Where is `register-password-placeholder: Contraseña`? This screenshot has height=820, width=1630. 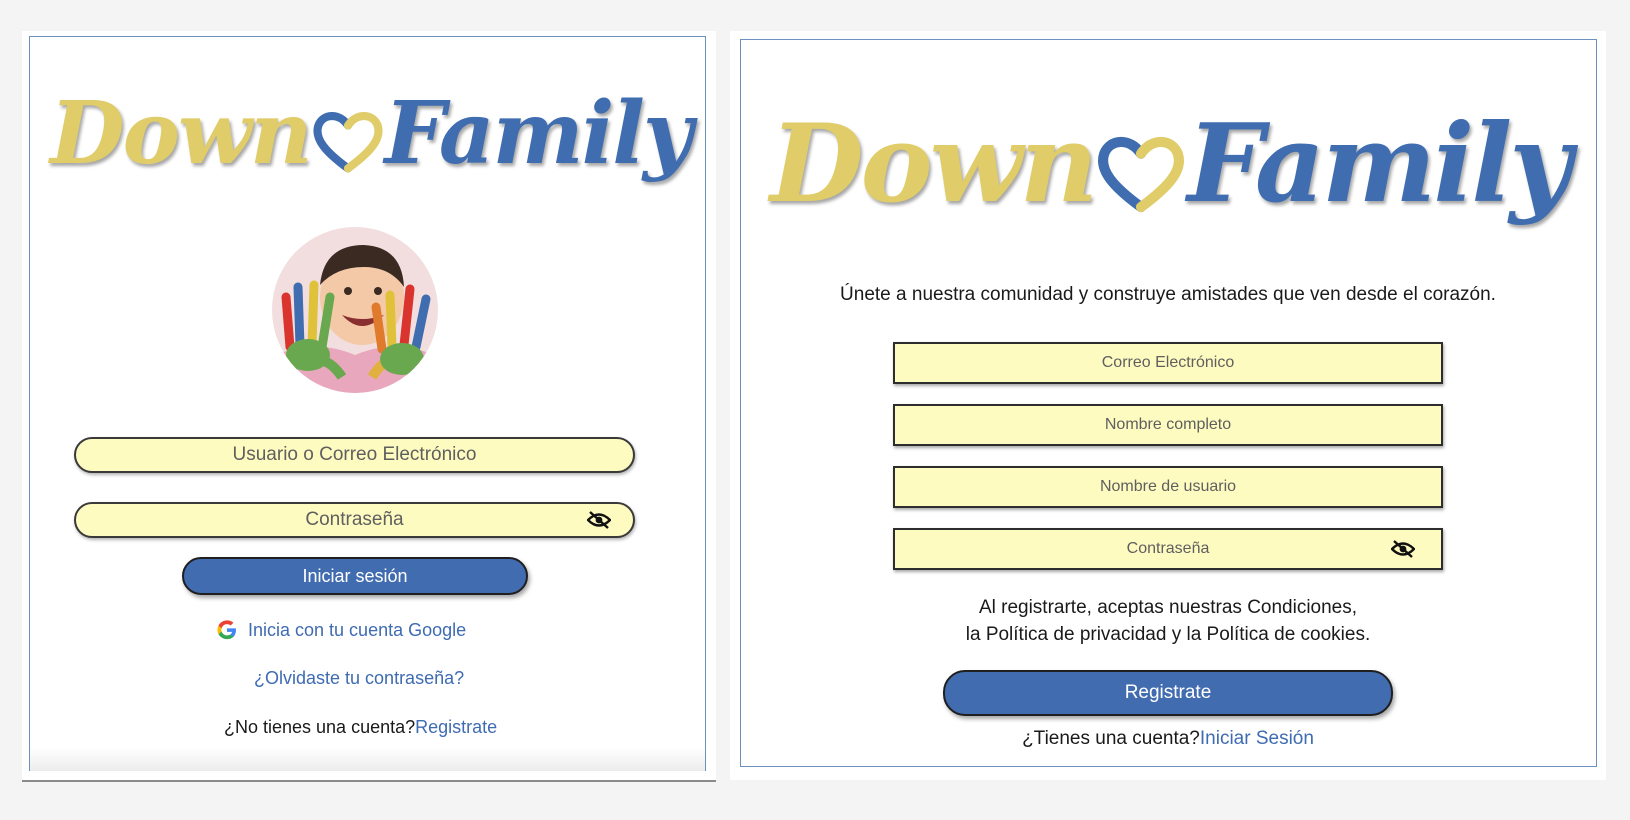
register-password-placeholder: Contraseña is located at coordinates (1168, 548).